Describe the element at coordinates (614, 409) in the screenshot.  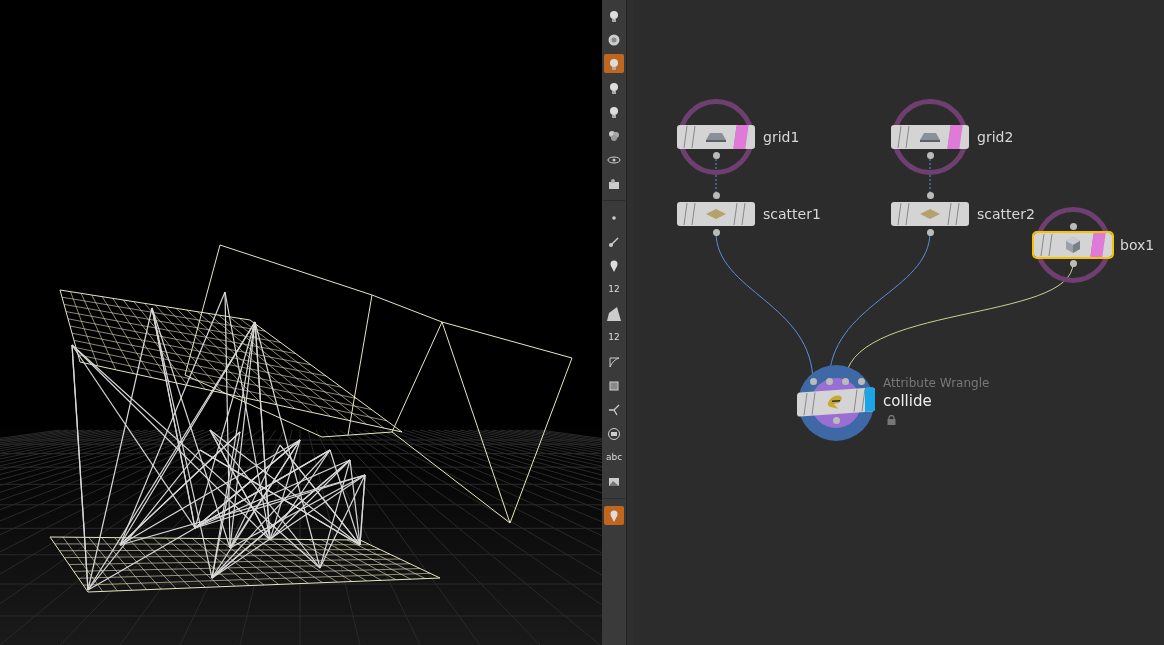
I see `fork-icon` at that location.